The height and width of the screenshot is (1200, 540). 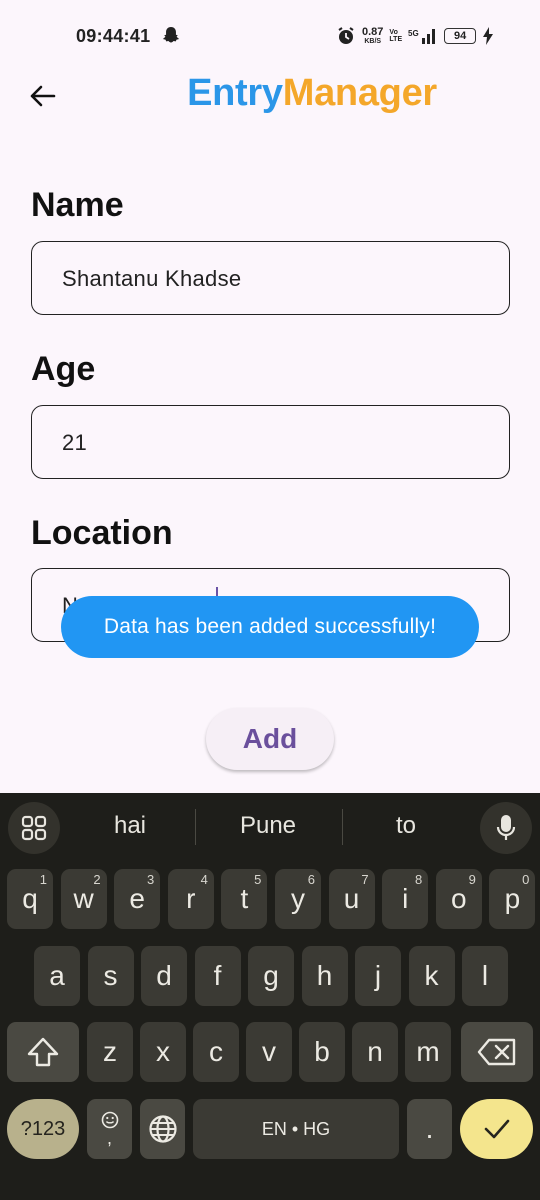 I want to click on key-a: a, so click(x=57, y=976).